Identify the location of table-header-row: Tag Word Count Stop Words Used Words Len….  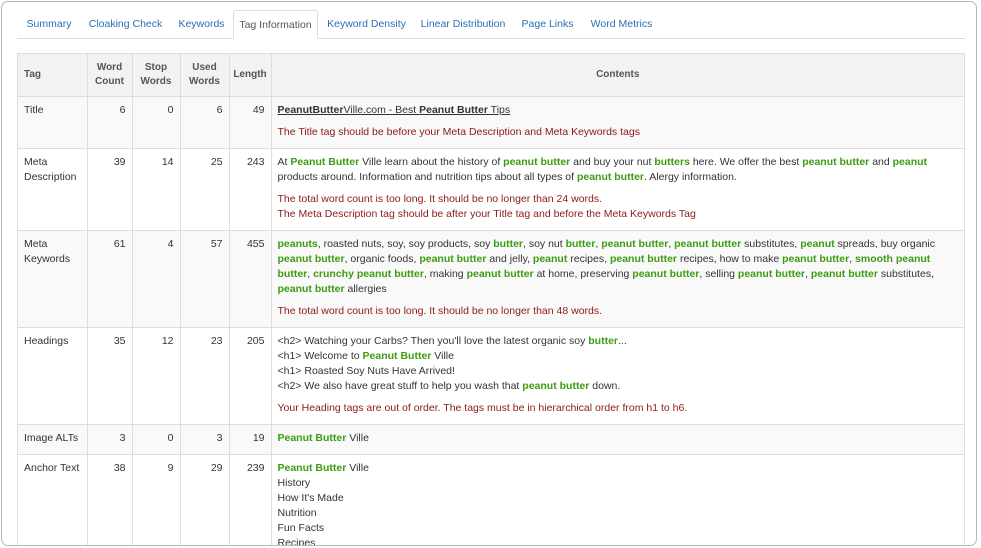
(491, 75).